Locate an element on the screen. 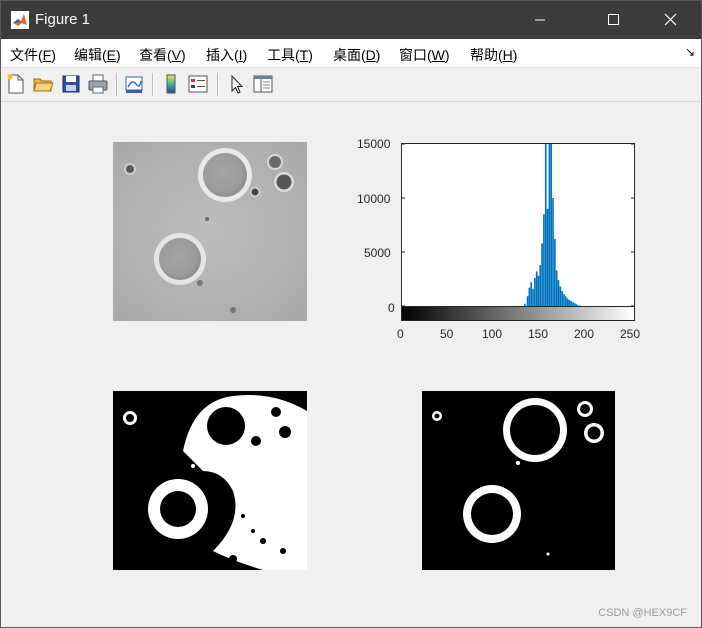 Image resolution: width=702 pixels, height=628 pixels. link-plot-icon is located at coordinates (134, 84).